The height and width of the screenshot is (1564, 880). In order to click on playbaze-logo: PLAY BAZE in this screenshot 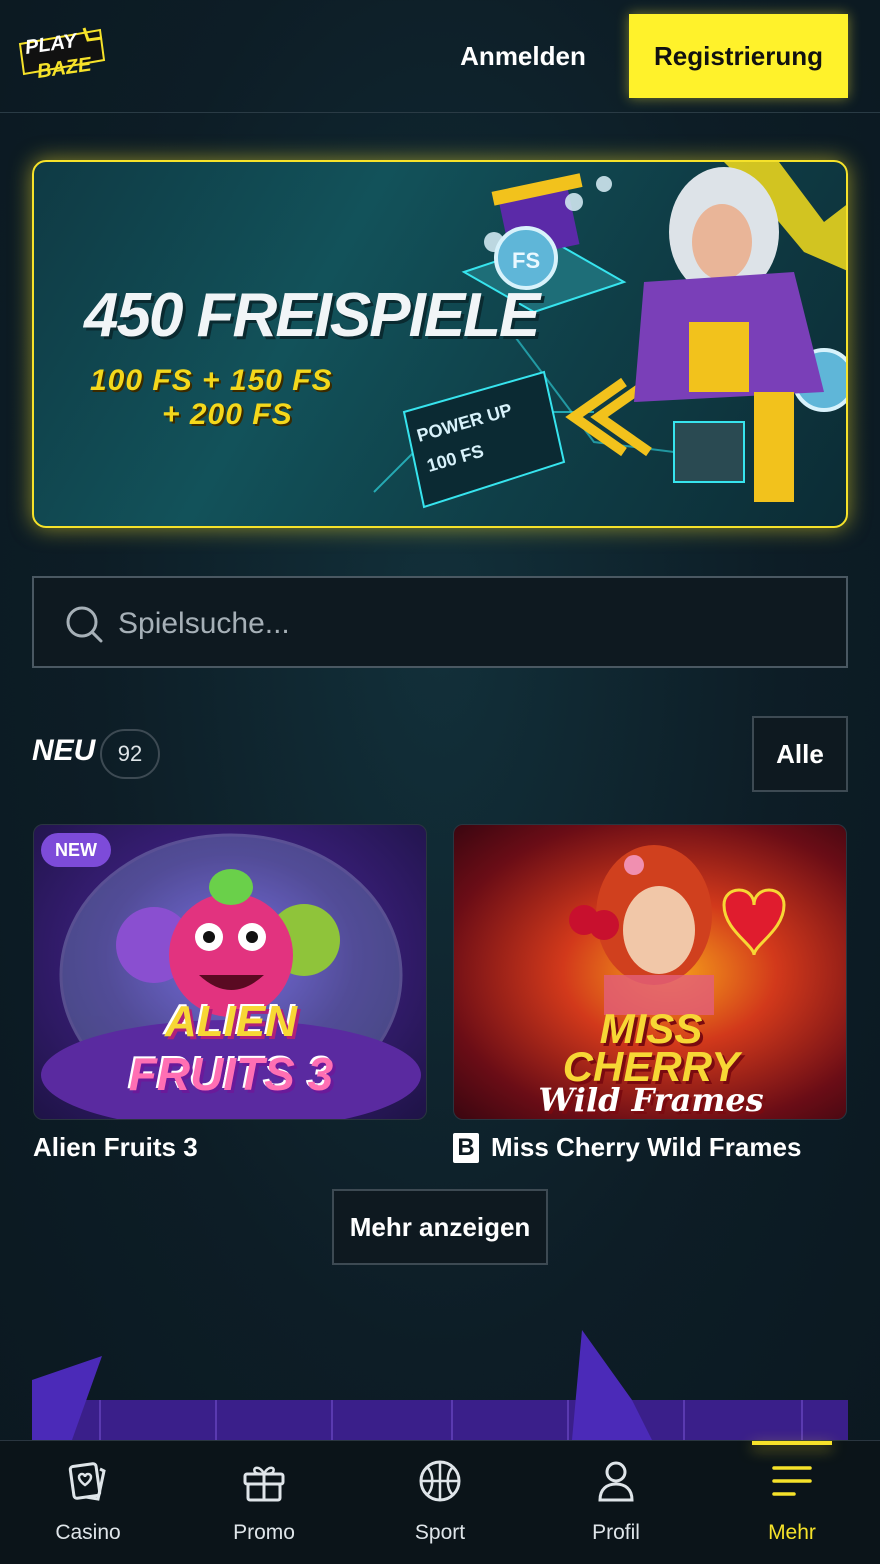, I will do `click(62, 57)`.